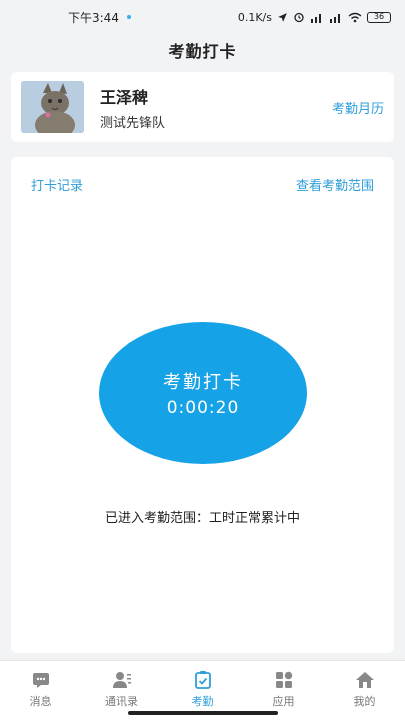 This screenshot has width=405, height=720. I want to click on message-icon, so click(40, 680).